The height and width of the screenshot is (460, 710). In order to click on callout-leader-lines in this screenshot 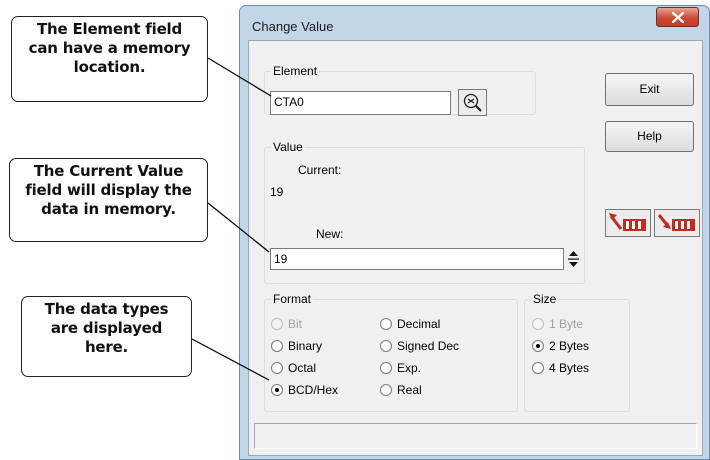, I will do `click(231, 219)`.